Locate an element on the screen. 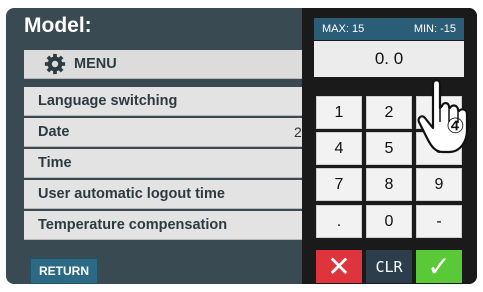  return-button: RETURN is located at coordinates (64, 271).